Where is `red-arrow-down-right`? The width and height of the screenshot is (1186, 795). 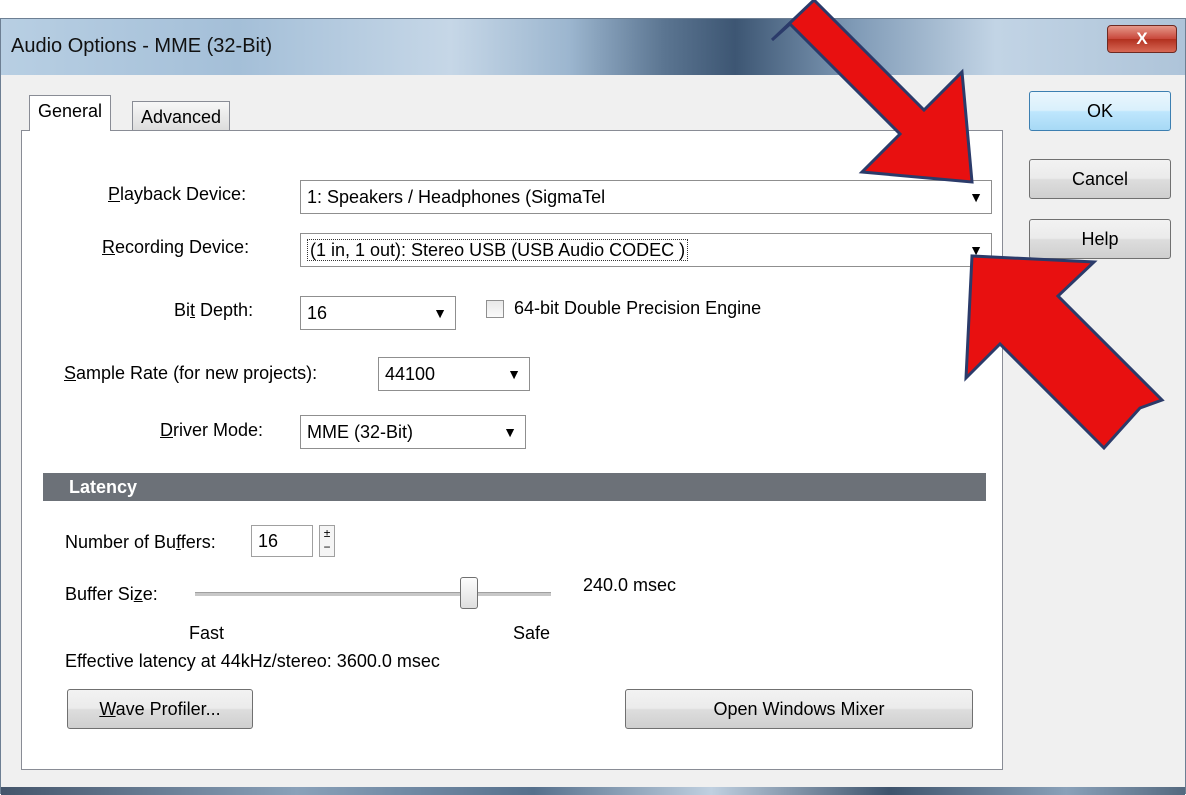 red-arrow-down-right is located at coordinates (872, 92).